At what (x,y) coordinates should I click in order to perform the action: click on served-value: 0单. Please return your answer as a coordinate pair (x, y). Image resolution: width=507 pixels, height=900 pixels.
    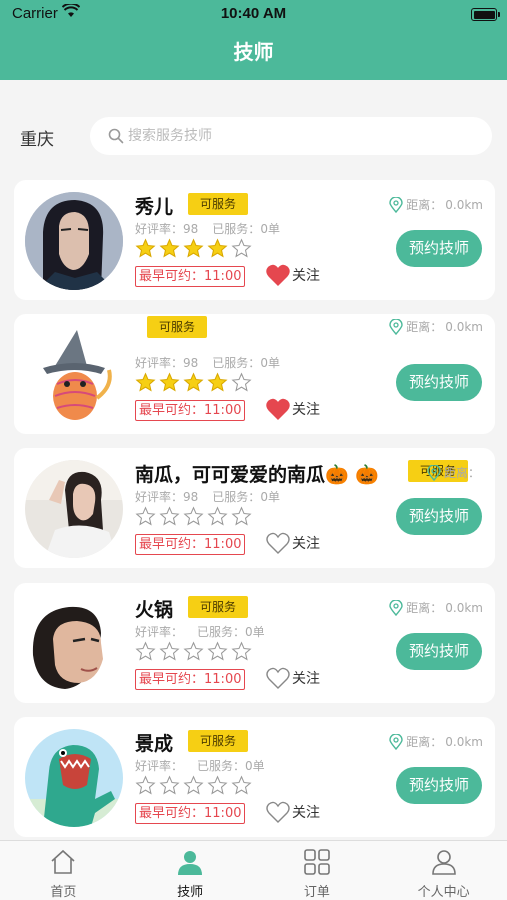
    Looking at the image, I should click on (255, 632).